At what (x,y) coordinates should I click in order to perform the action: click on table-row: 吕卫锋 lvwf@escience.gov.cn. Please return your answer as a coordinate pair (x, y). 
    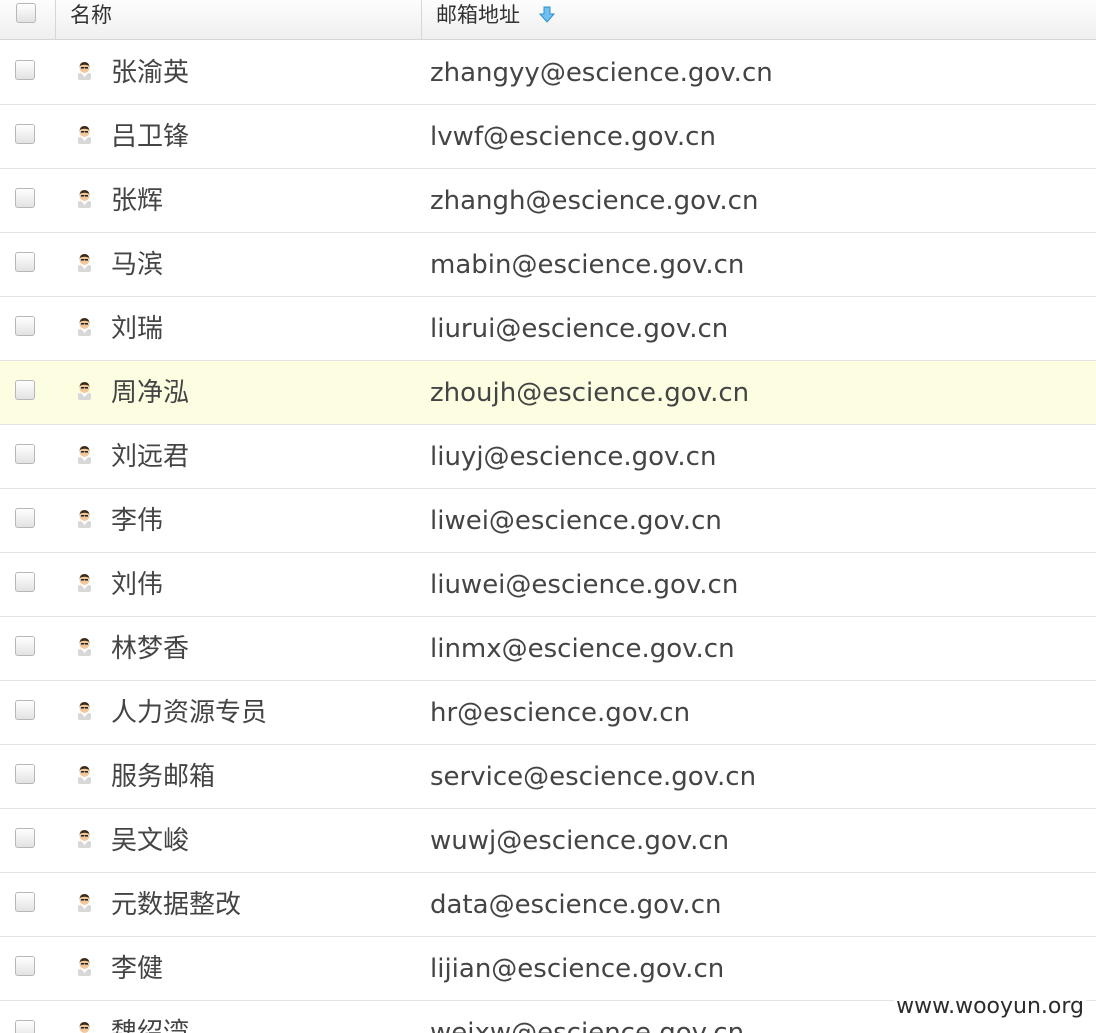
    Looking at the image, I should click on (548, 137).